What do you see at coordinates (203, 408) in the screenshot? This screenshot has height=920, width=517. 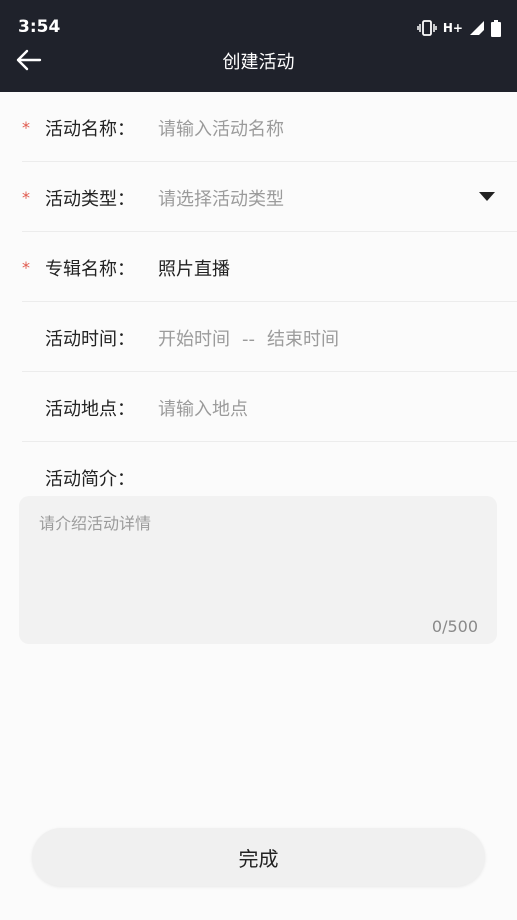 I see `activity-location-input: 请输入地点` at bounding box center [203, 408].